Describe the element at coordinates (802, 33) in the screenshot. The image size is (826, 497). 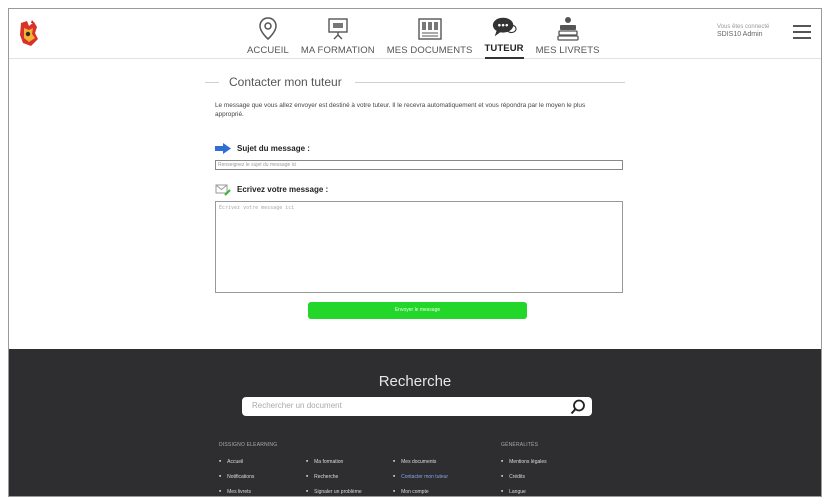
I see `hamburger-menu-icon` at that location.